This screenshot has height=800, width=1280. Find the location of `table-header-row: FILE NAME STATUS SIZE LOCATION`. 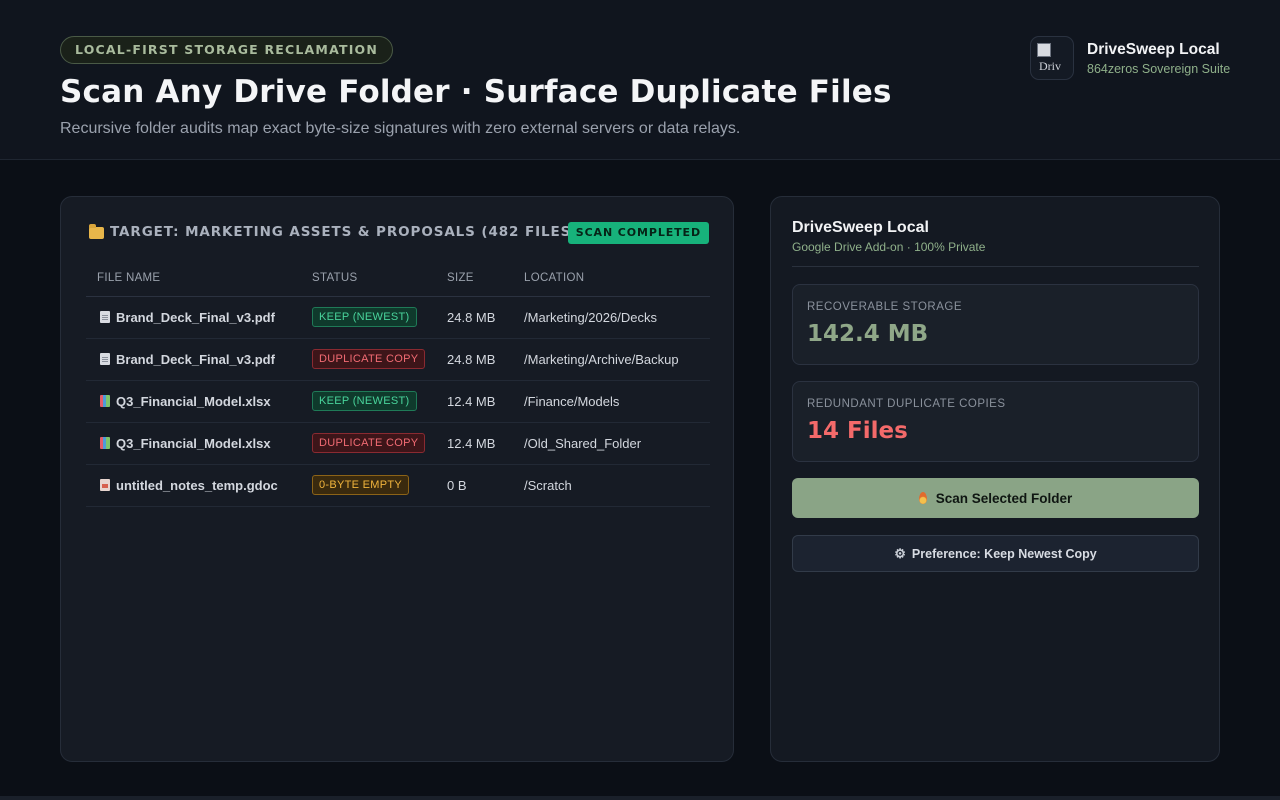

table-header-row: FILE NAME STATUS SIZE LOCATION is located at coordinates (398, 279).